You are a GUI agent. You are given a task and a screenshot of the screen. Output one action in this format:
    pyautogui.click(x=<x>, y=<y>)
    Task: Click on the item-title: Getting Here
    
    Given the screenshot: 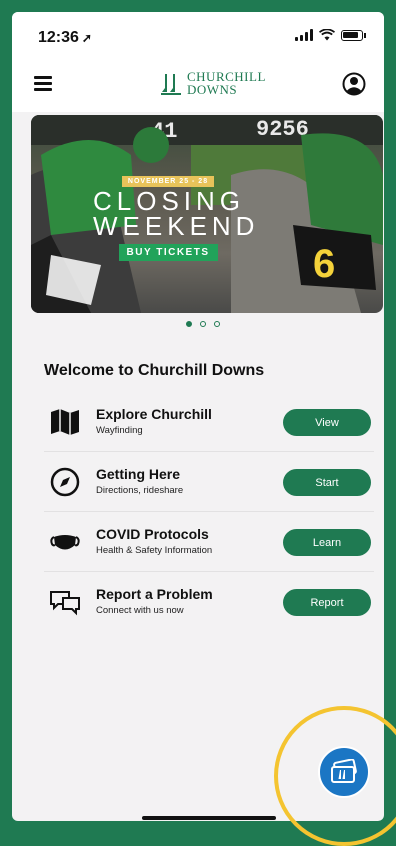 What is the action you would take?
    pyautogui.click(x=138, y=474)
    